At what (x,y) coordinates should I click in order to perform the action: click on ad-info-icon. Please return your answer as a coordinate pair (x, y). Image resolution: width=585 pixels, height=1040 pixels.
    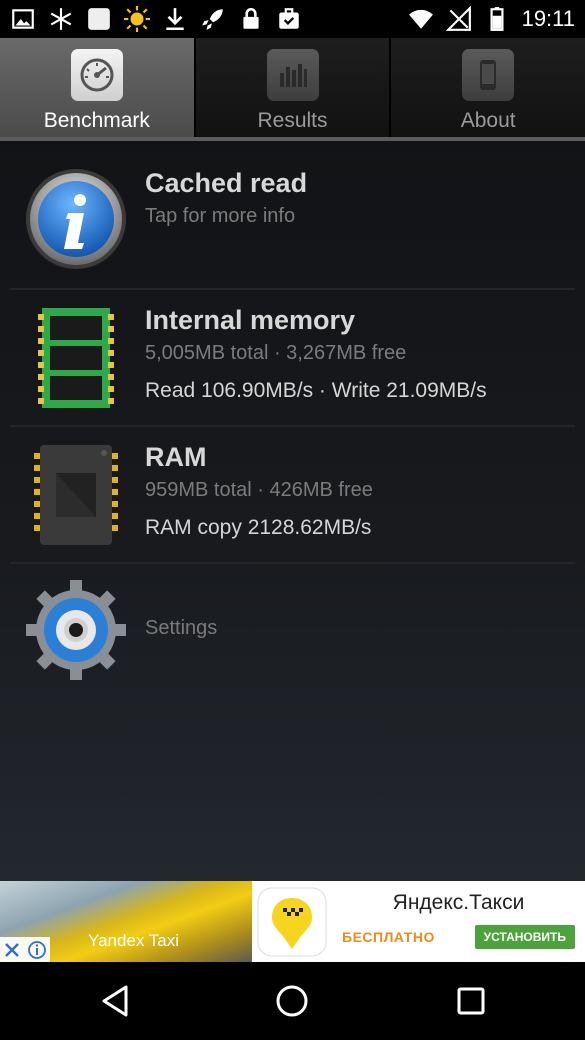
    Looking at the image, I should click on (37, 950).